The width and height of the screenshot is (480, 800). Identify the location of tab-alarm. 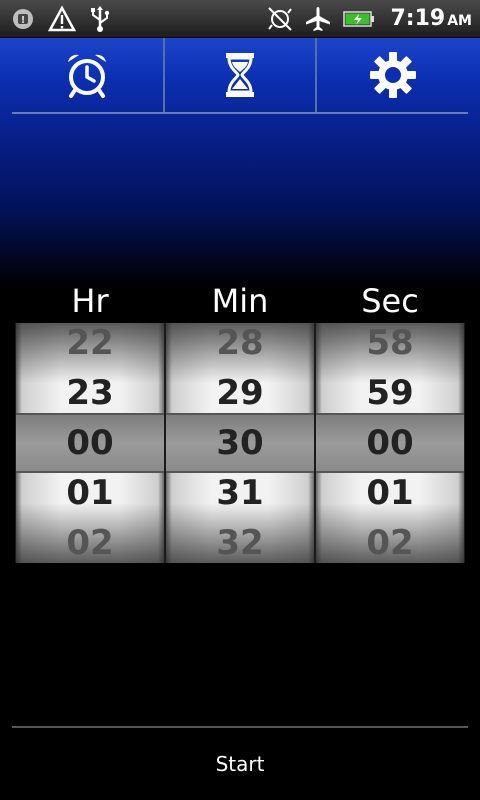
(87, 75).